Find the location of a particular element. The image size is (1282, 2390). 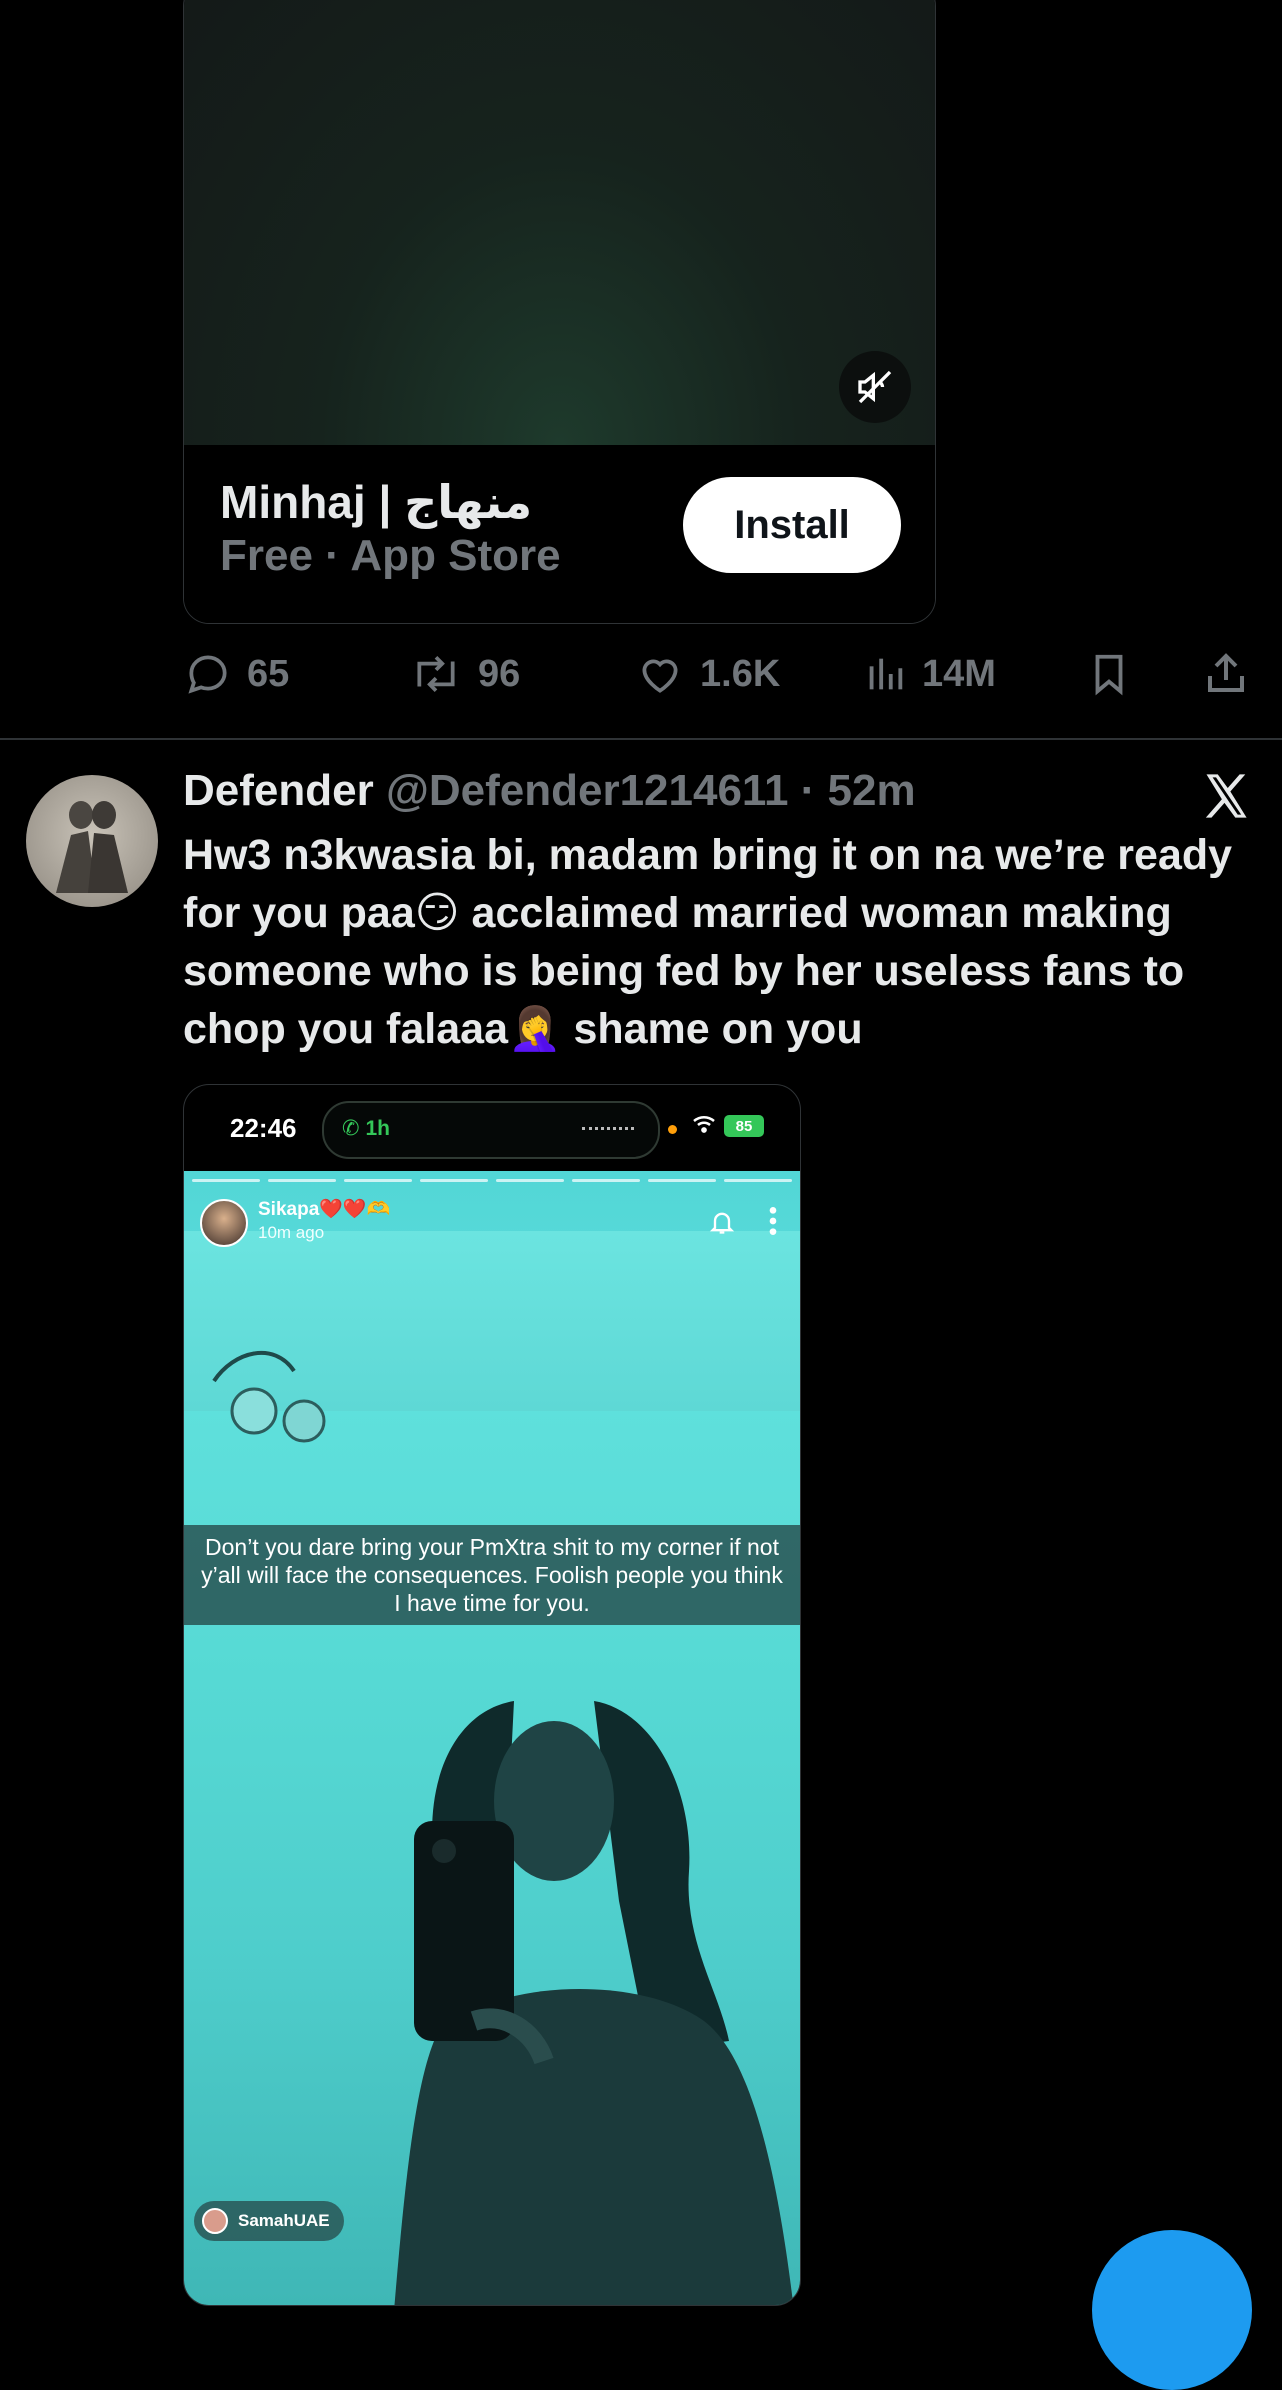

waveform-icon is located at coordinates (608, 1130).